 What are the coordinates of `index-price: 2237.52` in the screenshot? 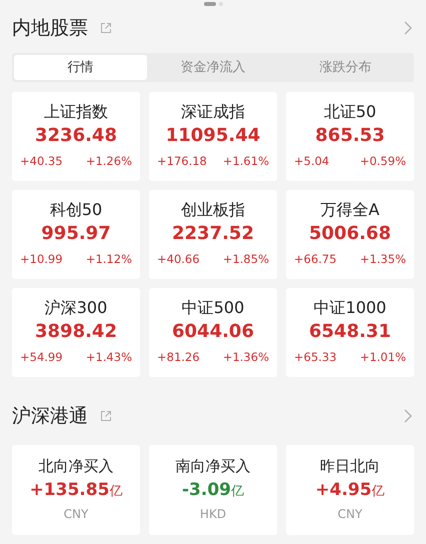 It's located at (213, 234).